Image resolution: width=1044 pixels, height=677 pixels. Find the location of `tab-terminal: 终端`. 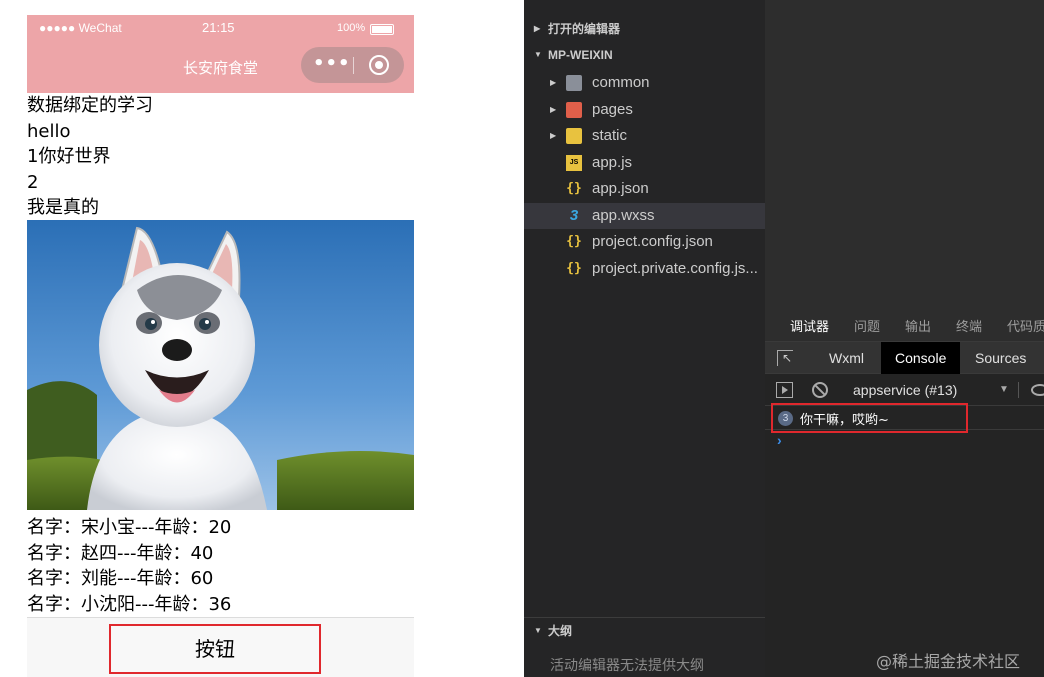

tab-terminal: 终端 is located at coordinates (969, 325).